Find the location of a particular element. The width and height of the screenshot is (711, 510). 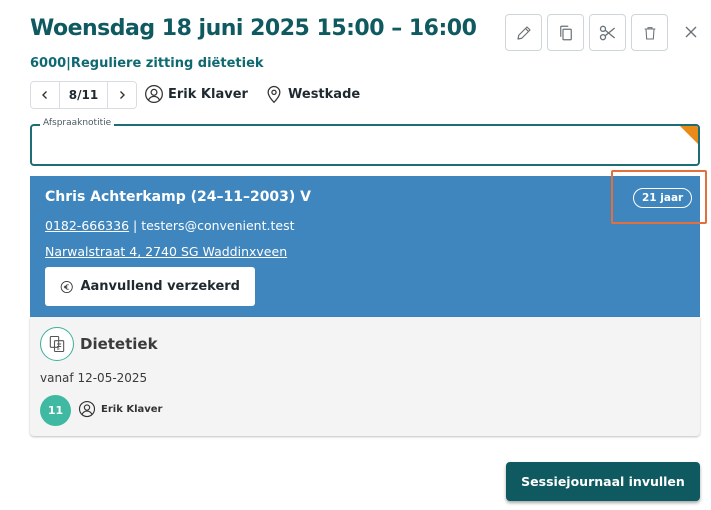

practitioner: Erik Klaver is located at coordinates (196, 94).